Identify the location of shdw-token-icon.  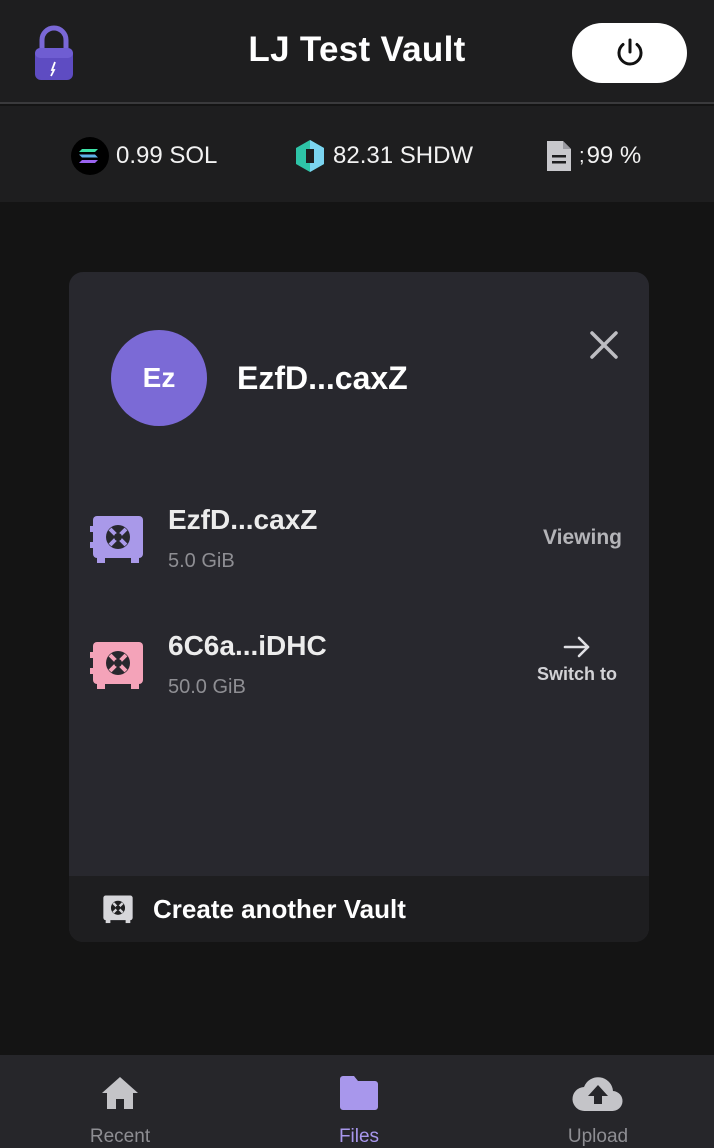
(310, 156).